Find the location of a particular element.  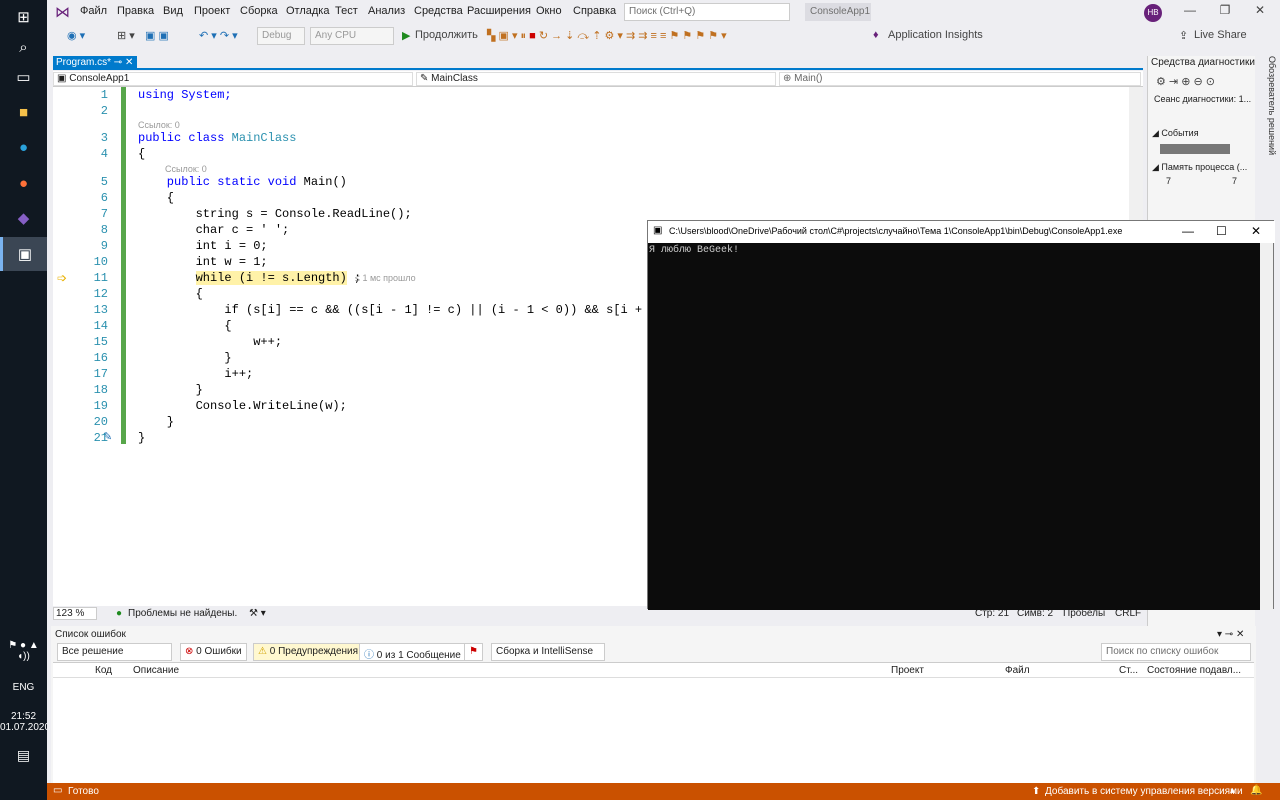

line-number: 3 is located at coordinates (104, 138).